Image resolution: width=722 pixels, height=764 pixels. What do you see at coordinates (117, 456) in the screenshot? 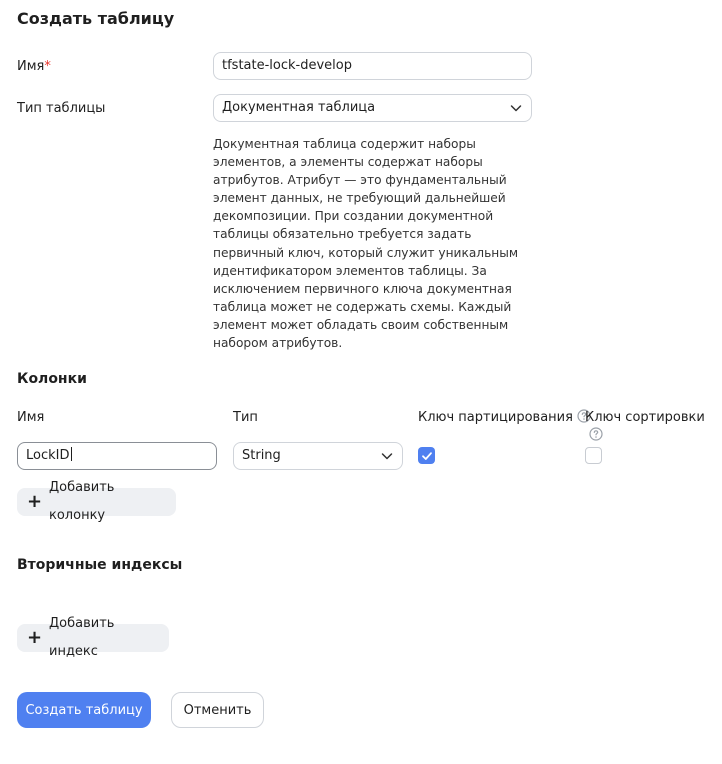
I see `column-name-input: LockID` at bounding box center [117, 456].